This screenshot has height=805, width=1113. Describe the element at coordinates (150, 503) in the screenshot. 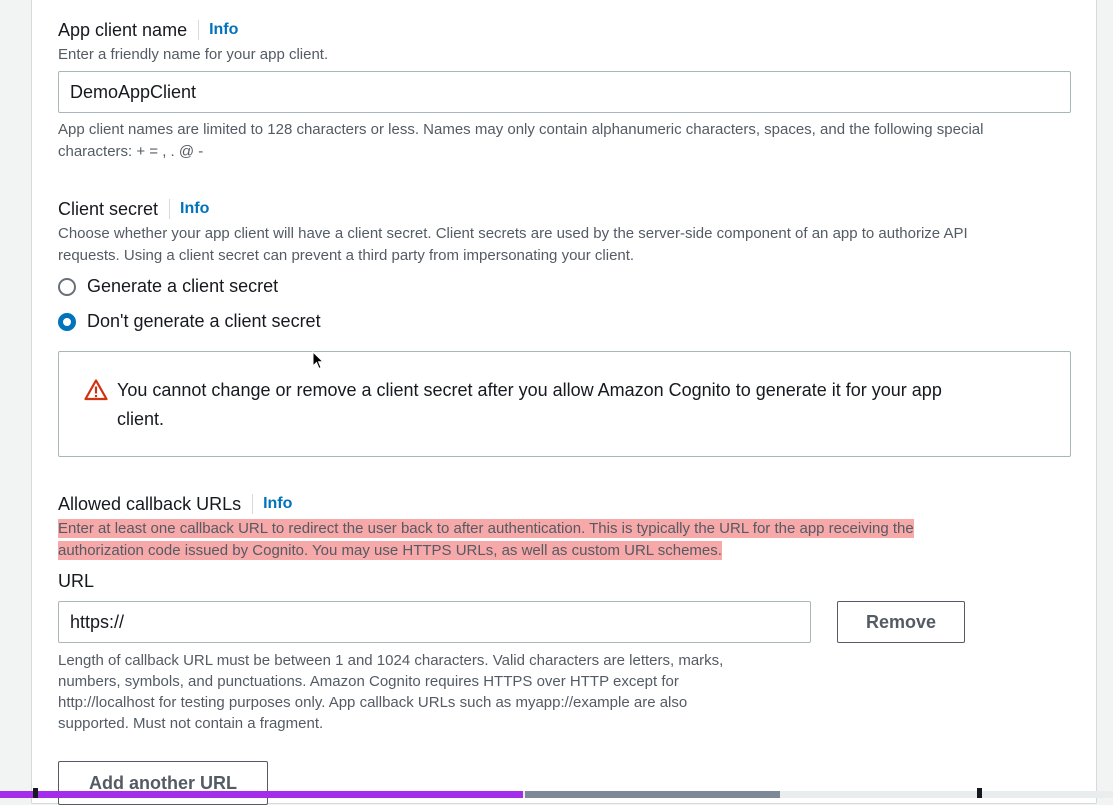

I see `callback-urls-label: Allowed callback URLs` at that location.